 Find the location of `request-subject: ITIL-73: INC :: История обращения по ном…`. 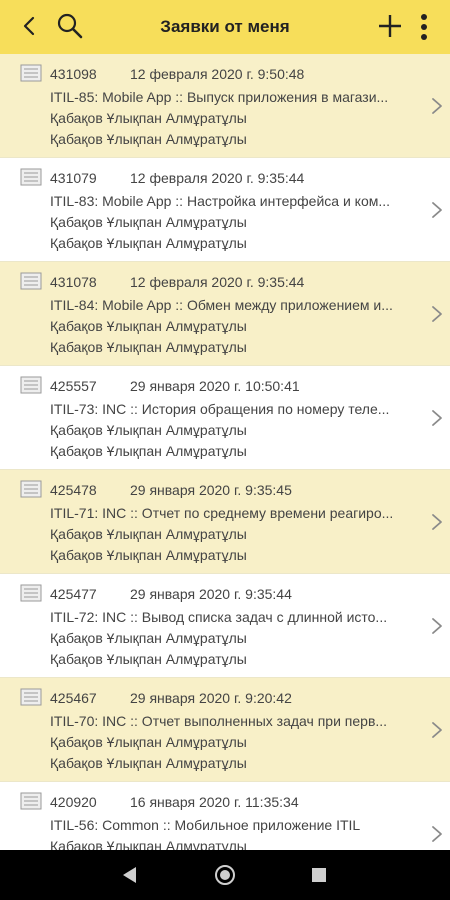

request-subject: ITIL-73: INC :: История обращения по ном… is located at coordinates (220, 409).